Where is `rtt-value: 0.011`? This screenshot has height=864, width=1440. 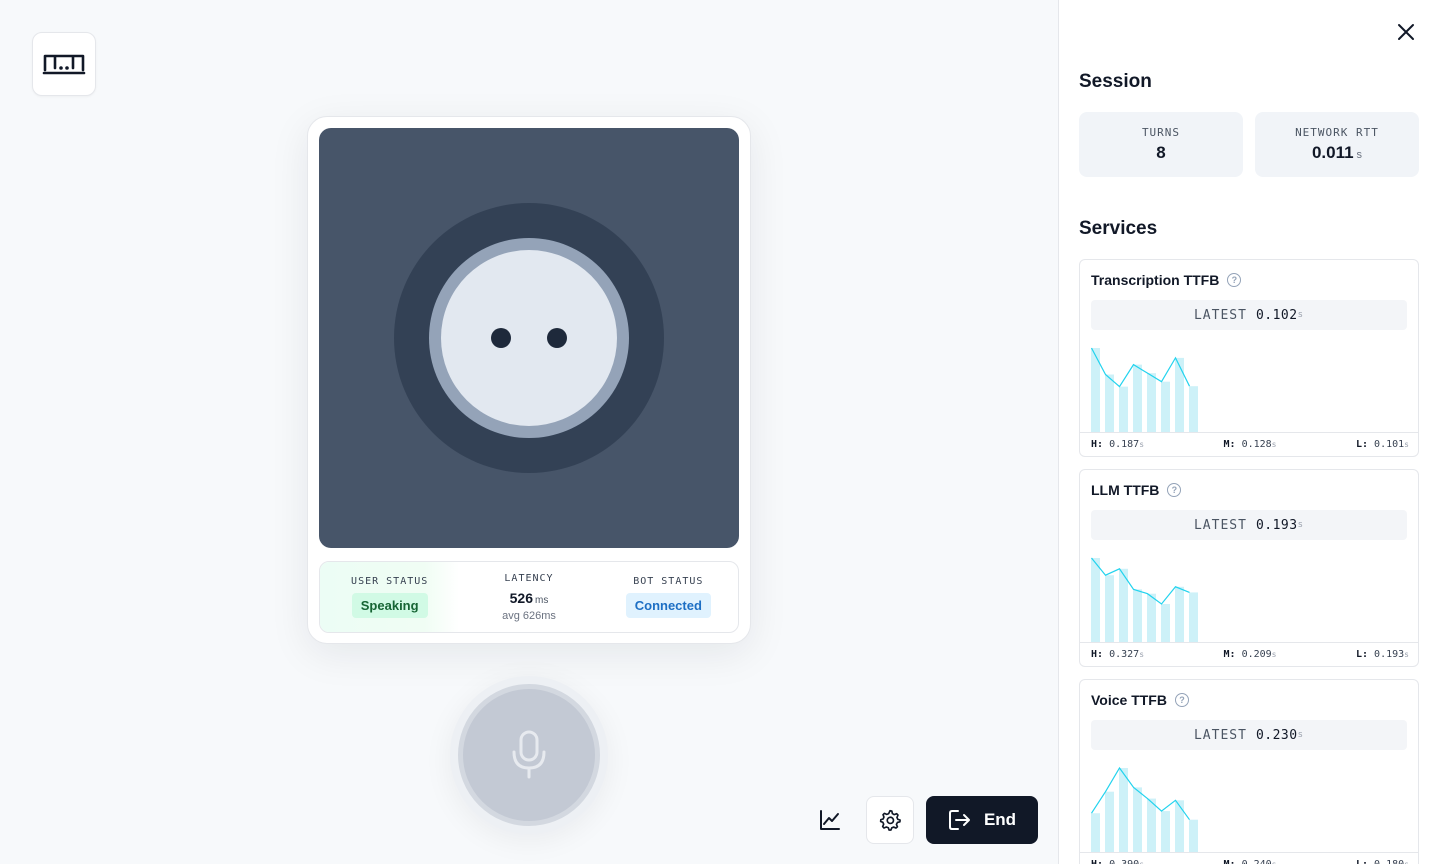
rtt-value: 0.011 is located at coordinates (1333, 152).